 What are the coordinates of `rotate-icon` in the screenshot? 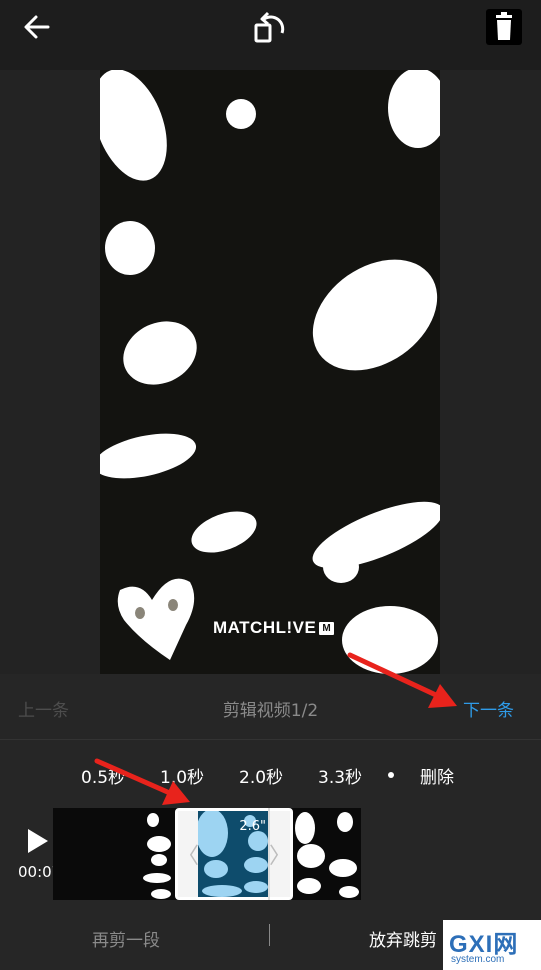 It's located at (269, 27).